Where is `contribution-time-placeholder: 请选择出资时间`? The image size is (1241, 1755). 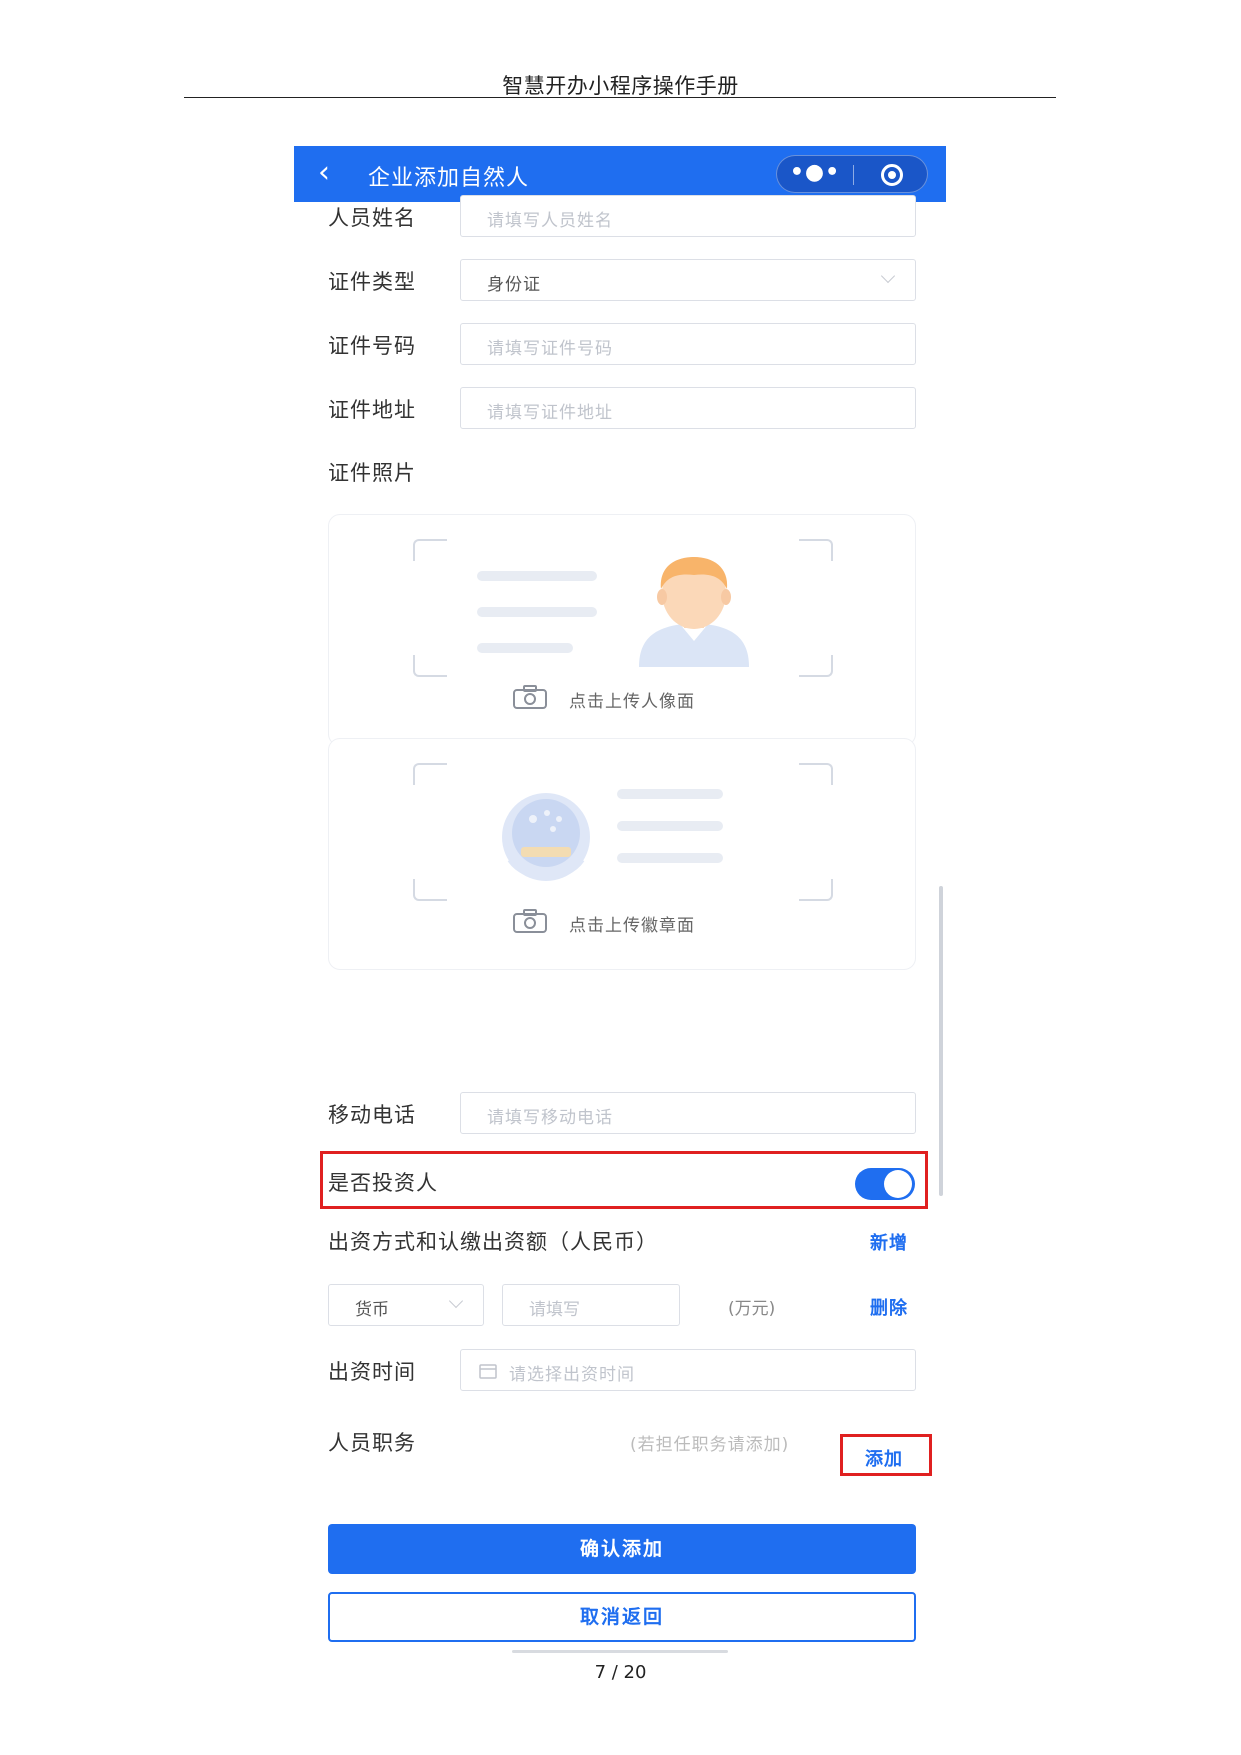
contribution-time-placeholder: 请选择出资时间 is located at coordinates (572, 1375).